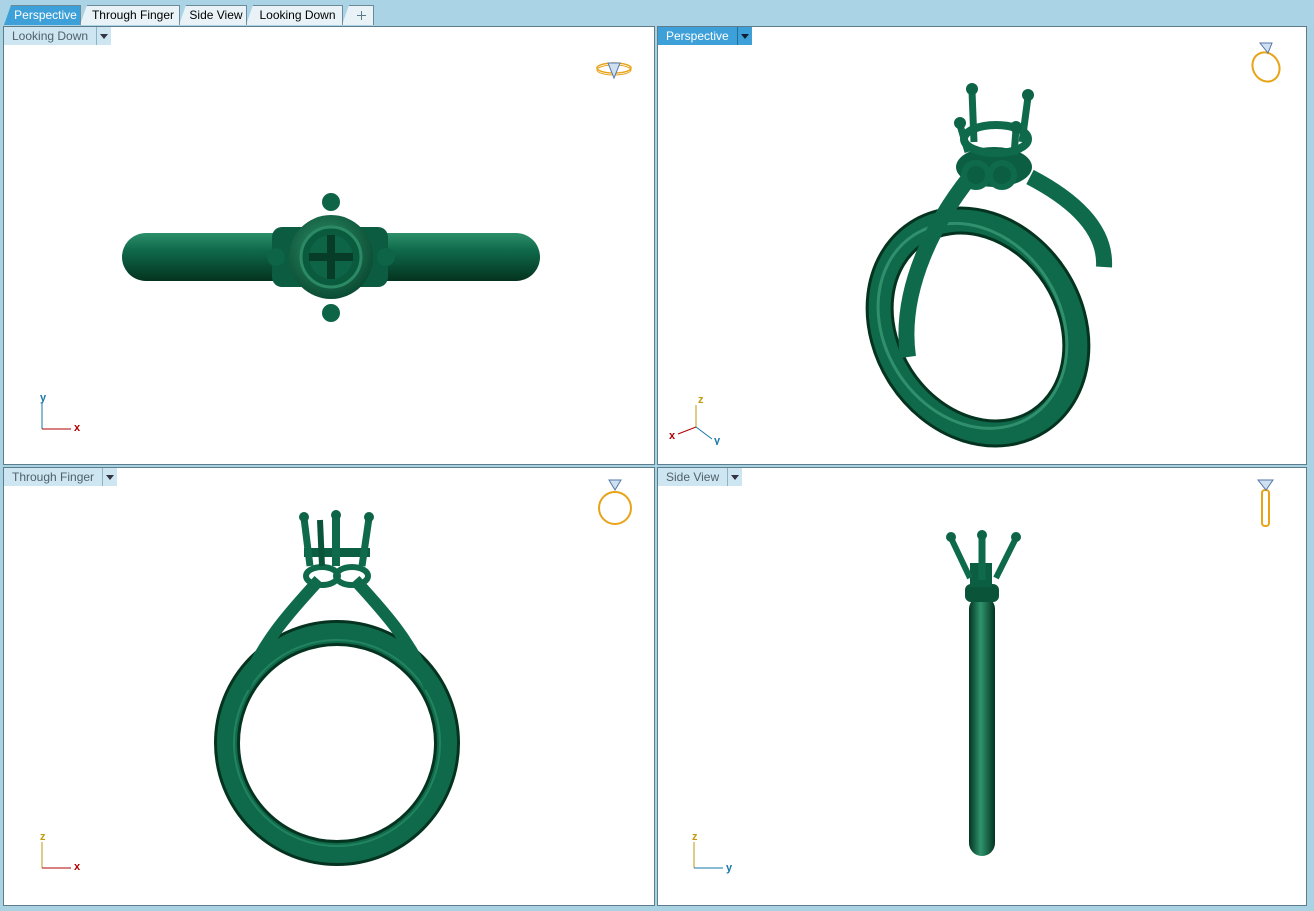  Describe the element at coordinates (60, 852) in the screenshot. I see `axis-icon: z x` at that location.